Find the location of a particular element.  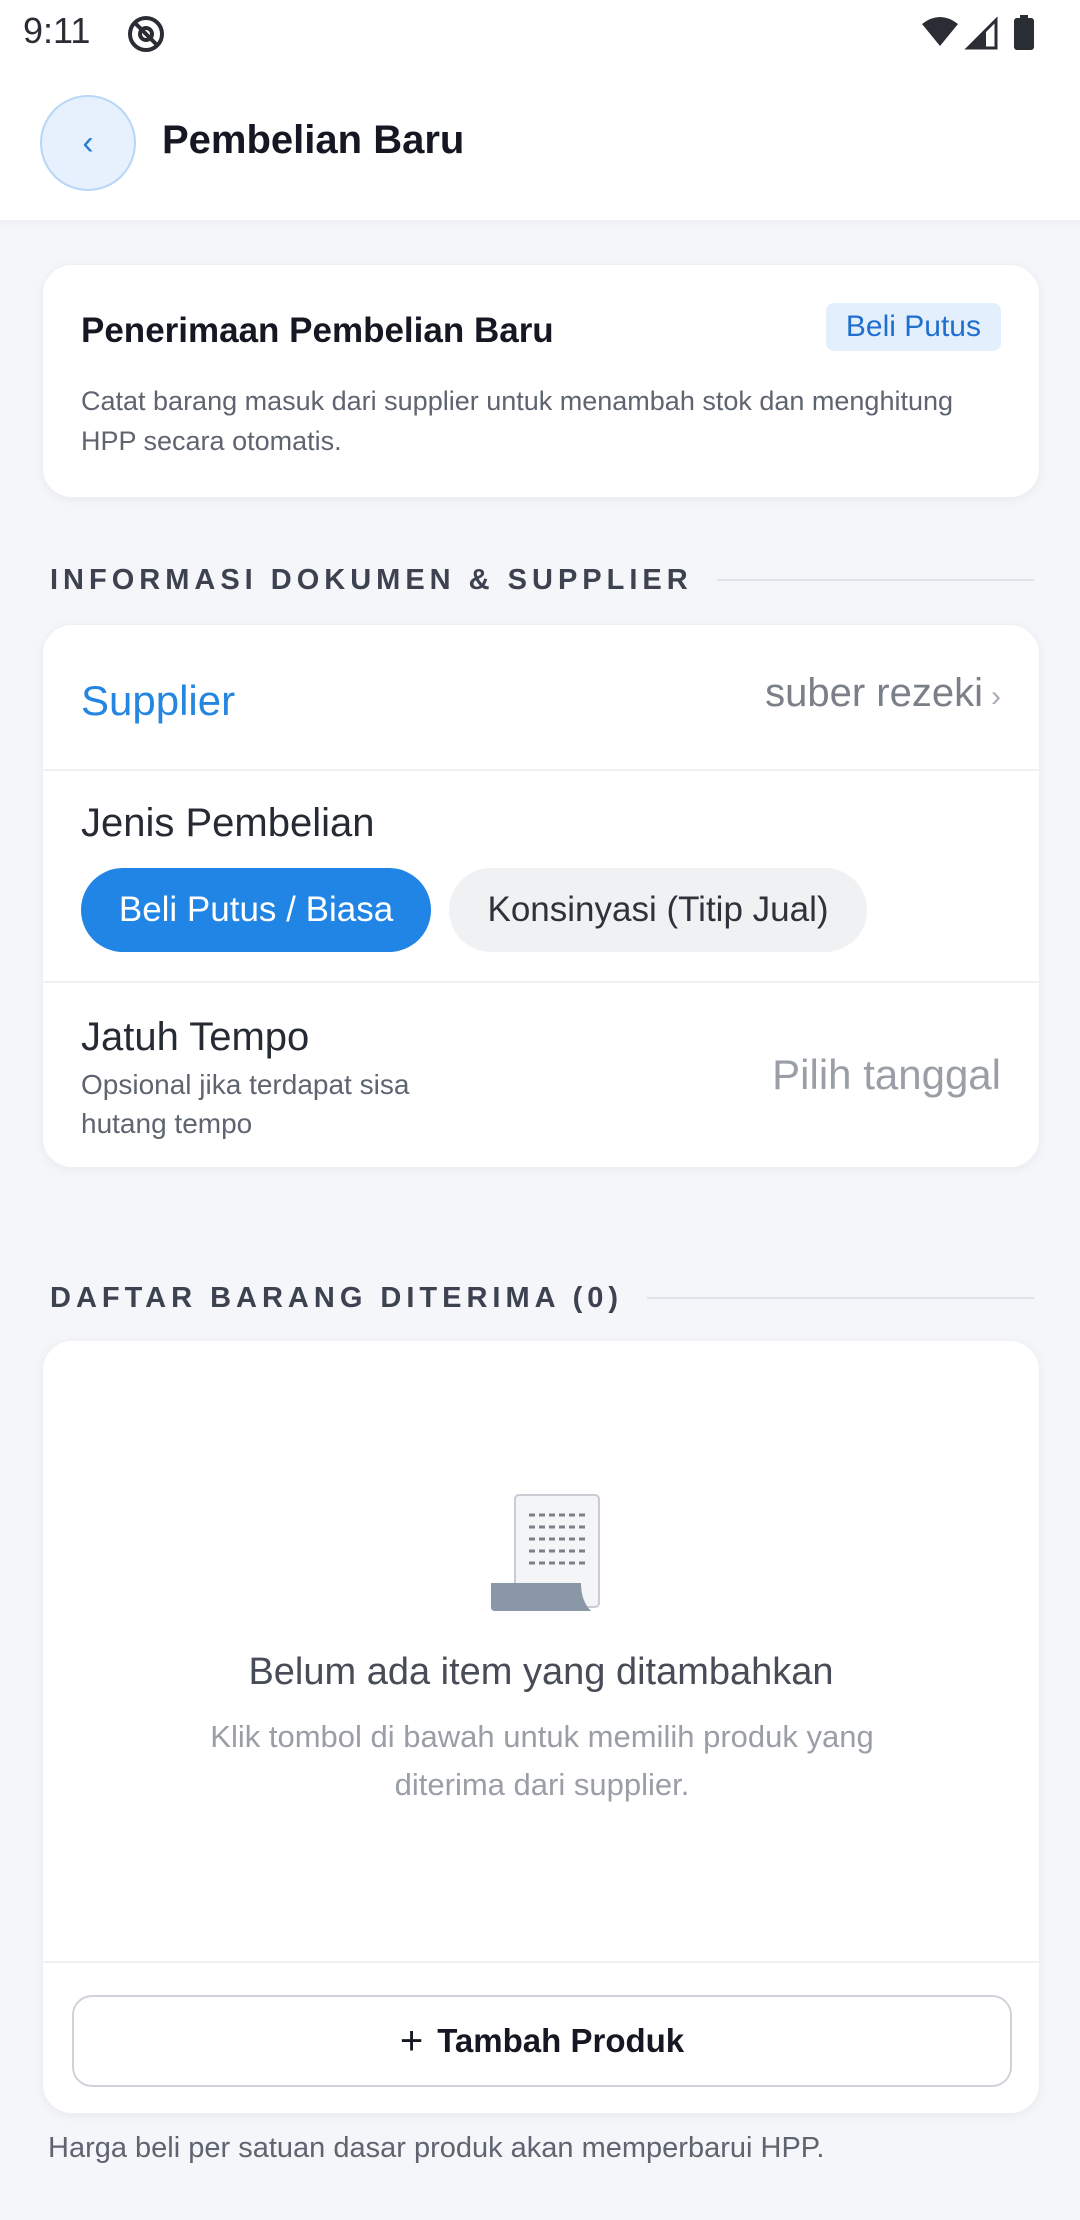

section-header-document: INFORMASI DOKUMEN & SUPPLIER is located at coordinates (542, 580).